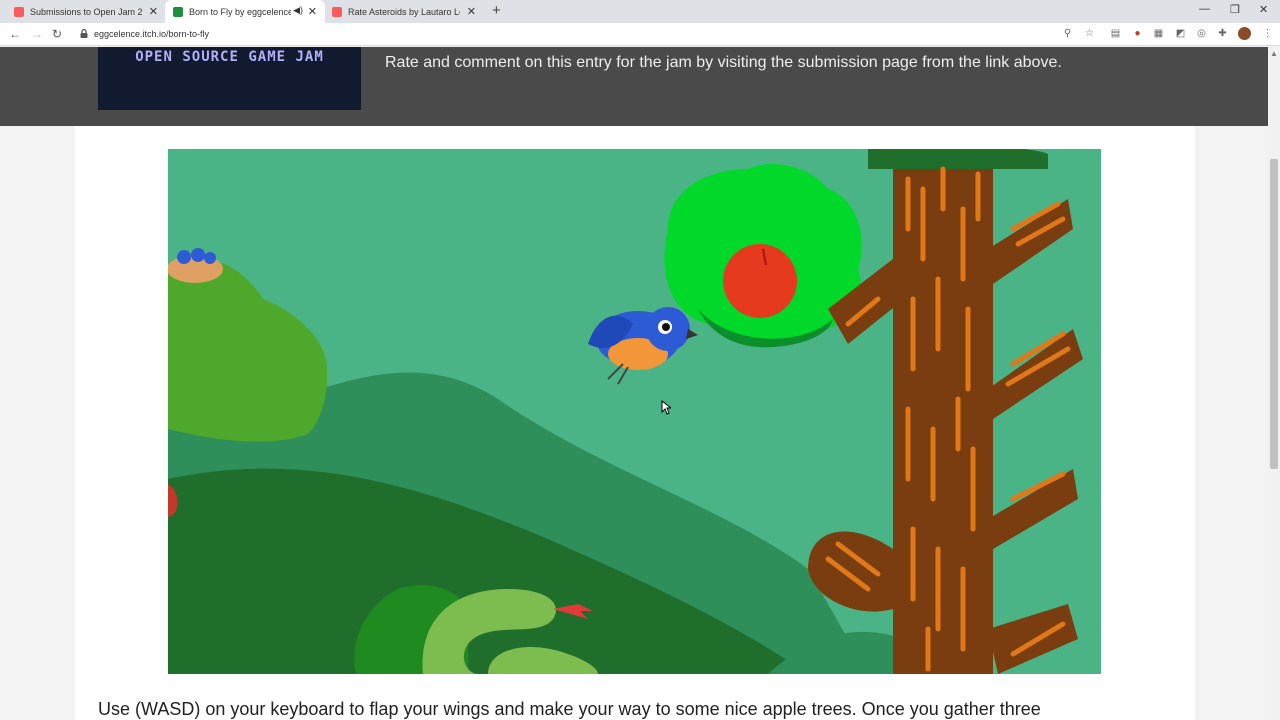  I want to click on zoom-icon: ⚲, so click(1067, 33).